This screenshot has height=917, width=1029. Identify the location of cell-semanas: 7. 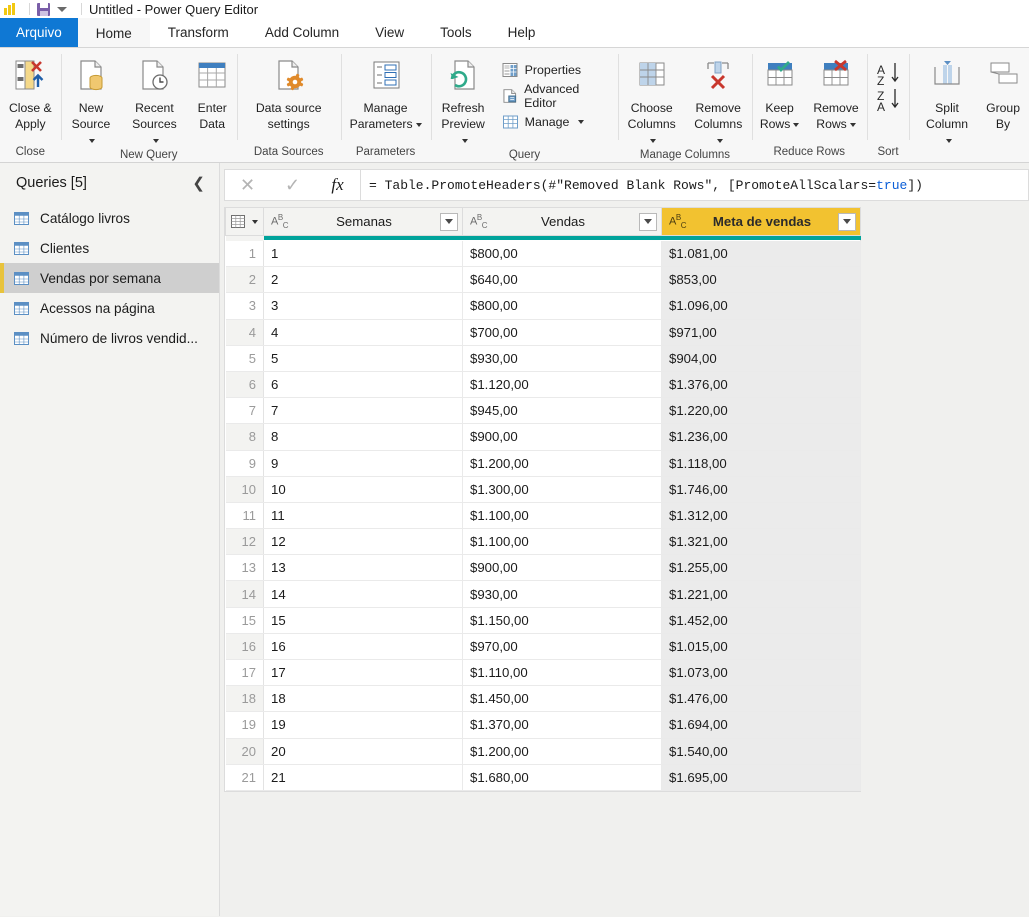
(363, 411).